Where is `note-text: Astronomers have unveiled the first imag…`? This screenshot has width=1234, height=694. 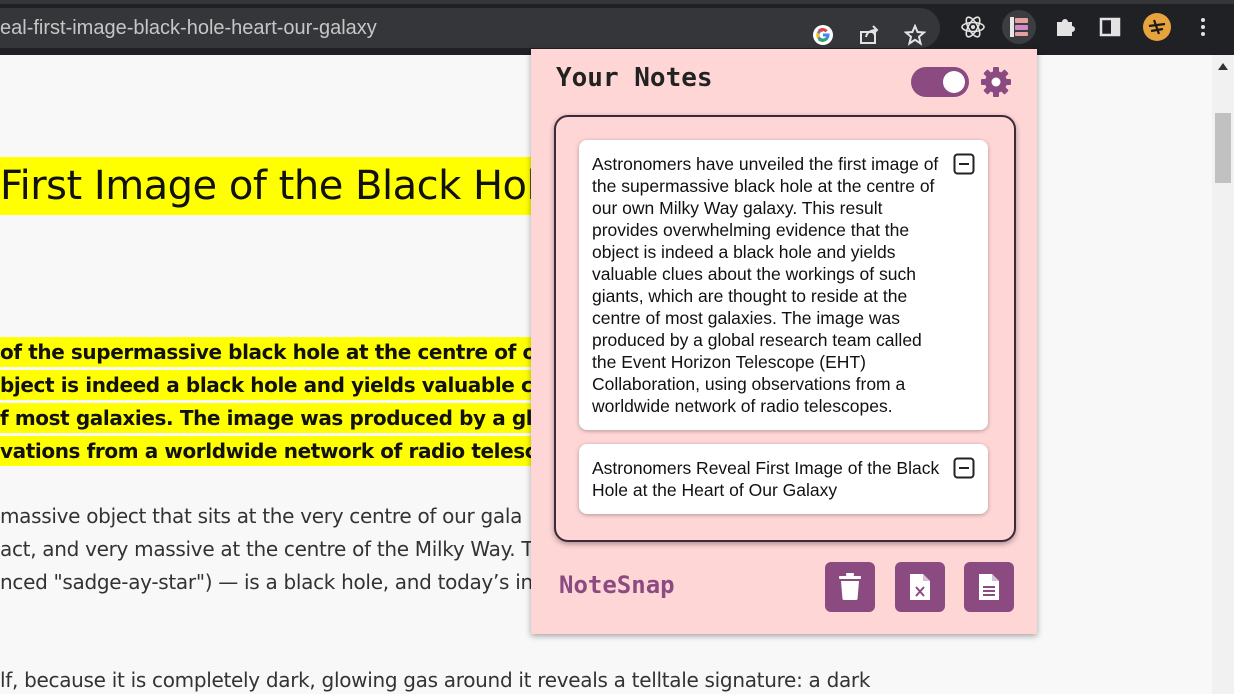 note-text: Astronomers have unveiled the first imag… is located at coordinates (765, 285).